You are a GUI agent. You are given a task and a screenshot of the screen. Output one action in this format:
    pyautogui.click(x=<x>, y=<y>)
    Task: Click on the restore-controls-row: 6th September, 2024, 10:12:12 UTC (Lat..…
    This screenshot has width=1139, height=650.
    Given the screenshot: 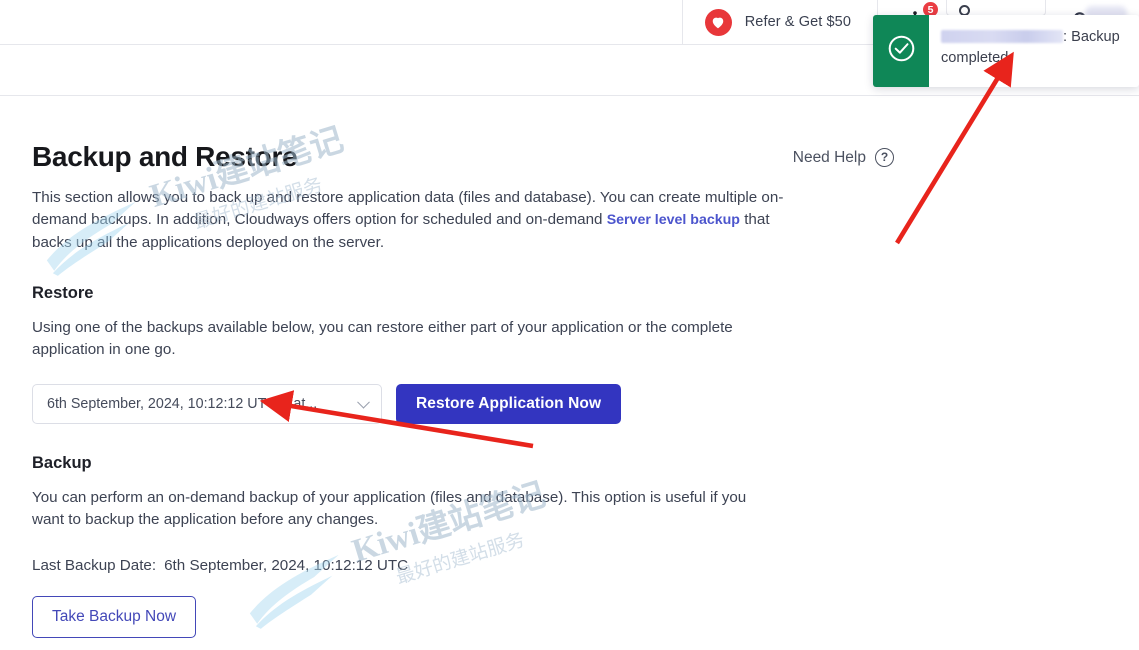 What is the action you would take?
    pyautogui.click(x=532, y=404)
    